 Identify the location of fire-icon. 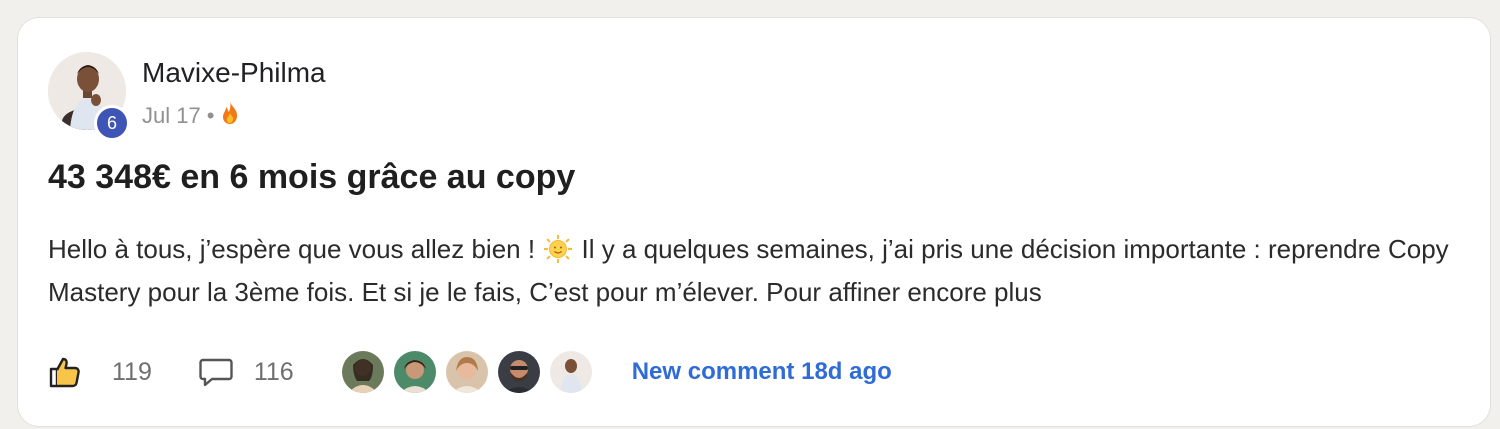
(230, 116).